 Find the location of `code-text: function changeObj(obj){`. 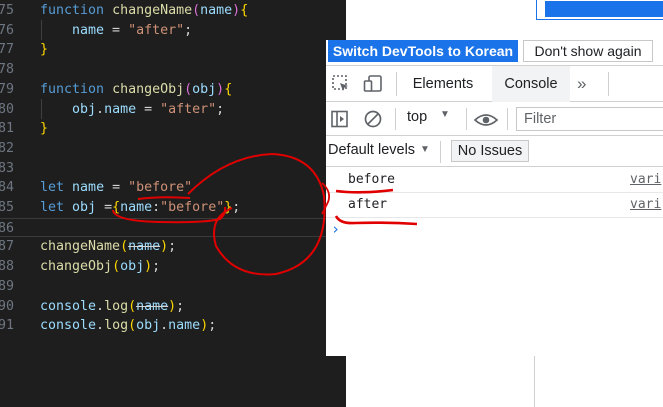

code-text: function changeObj(obj){ is located at coordinates (136, 90).